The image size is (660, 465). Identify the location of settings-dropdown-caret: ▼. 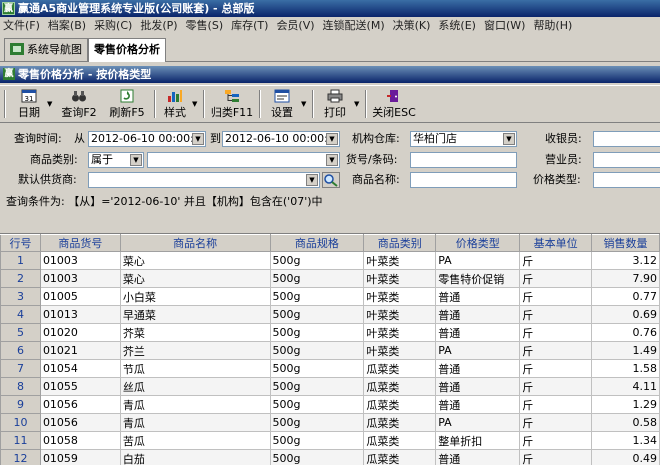
(303, 104).